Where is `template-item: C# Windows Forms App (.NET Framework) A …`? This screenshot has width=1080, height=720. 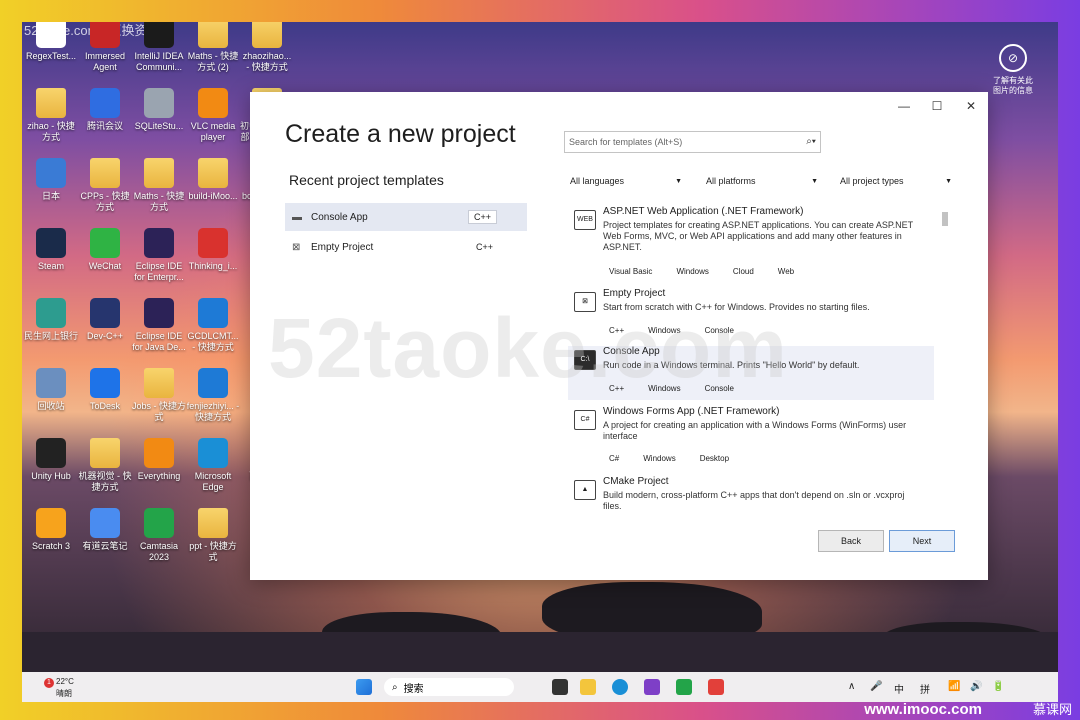
template-item: C# Windows Forms App (.NET Framework) A … is located at coordinates (751, 437).